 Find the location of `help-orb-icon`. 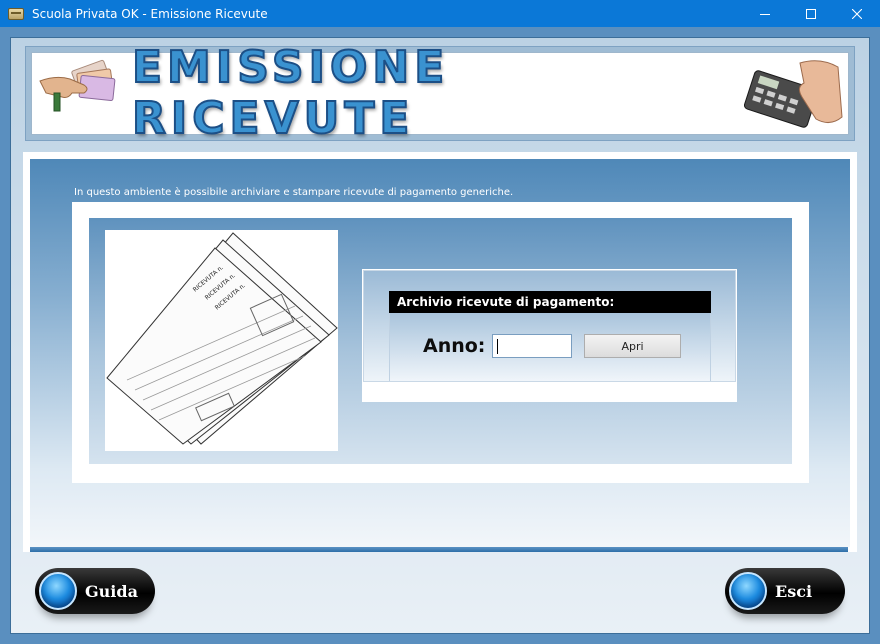

help-orb-icon is located at coordinates (58, 591).